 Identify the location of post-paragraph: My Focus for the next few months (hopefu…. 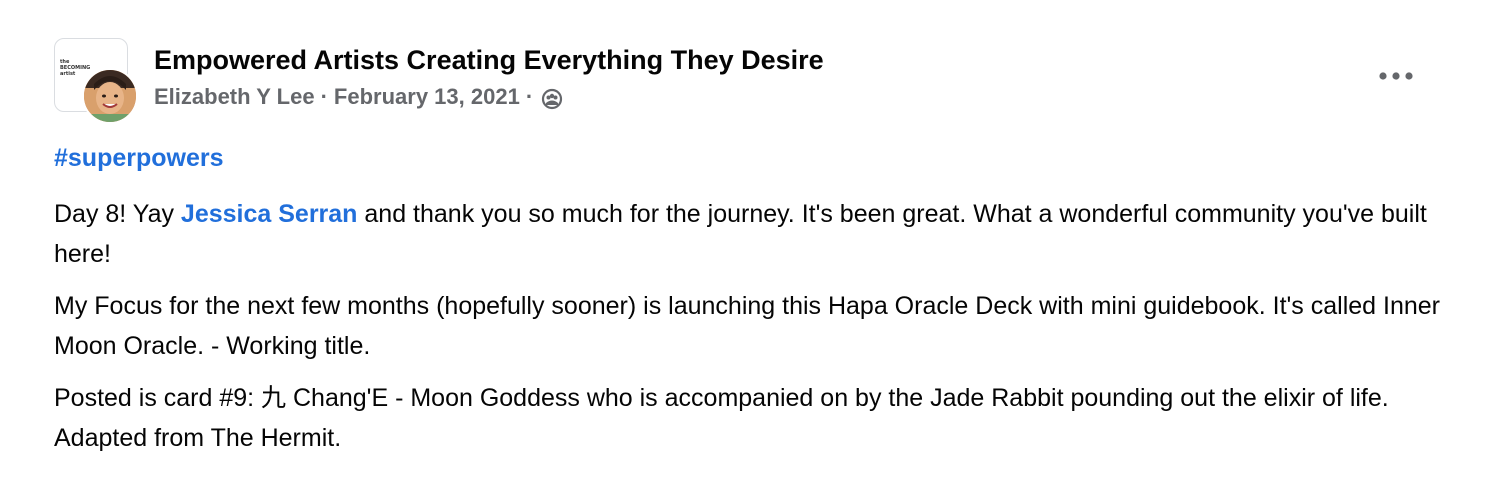
(747, 326).